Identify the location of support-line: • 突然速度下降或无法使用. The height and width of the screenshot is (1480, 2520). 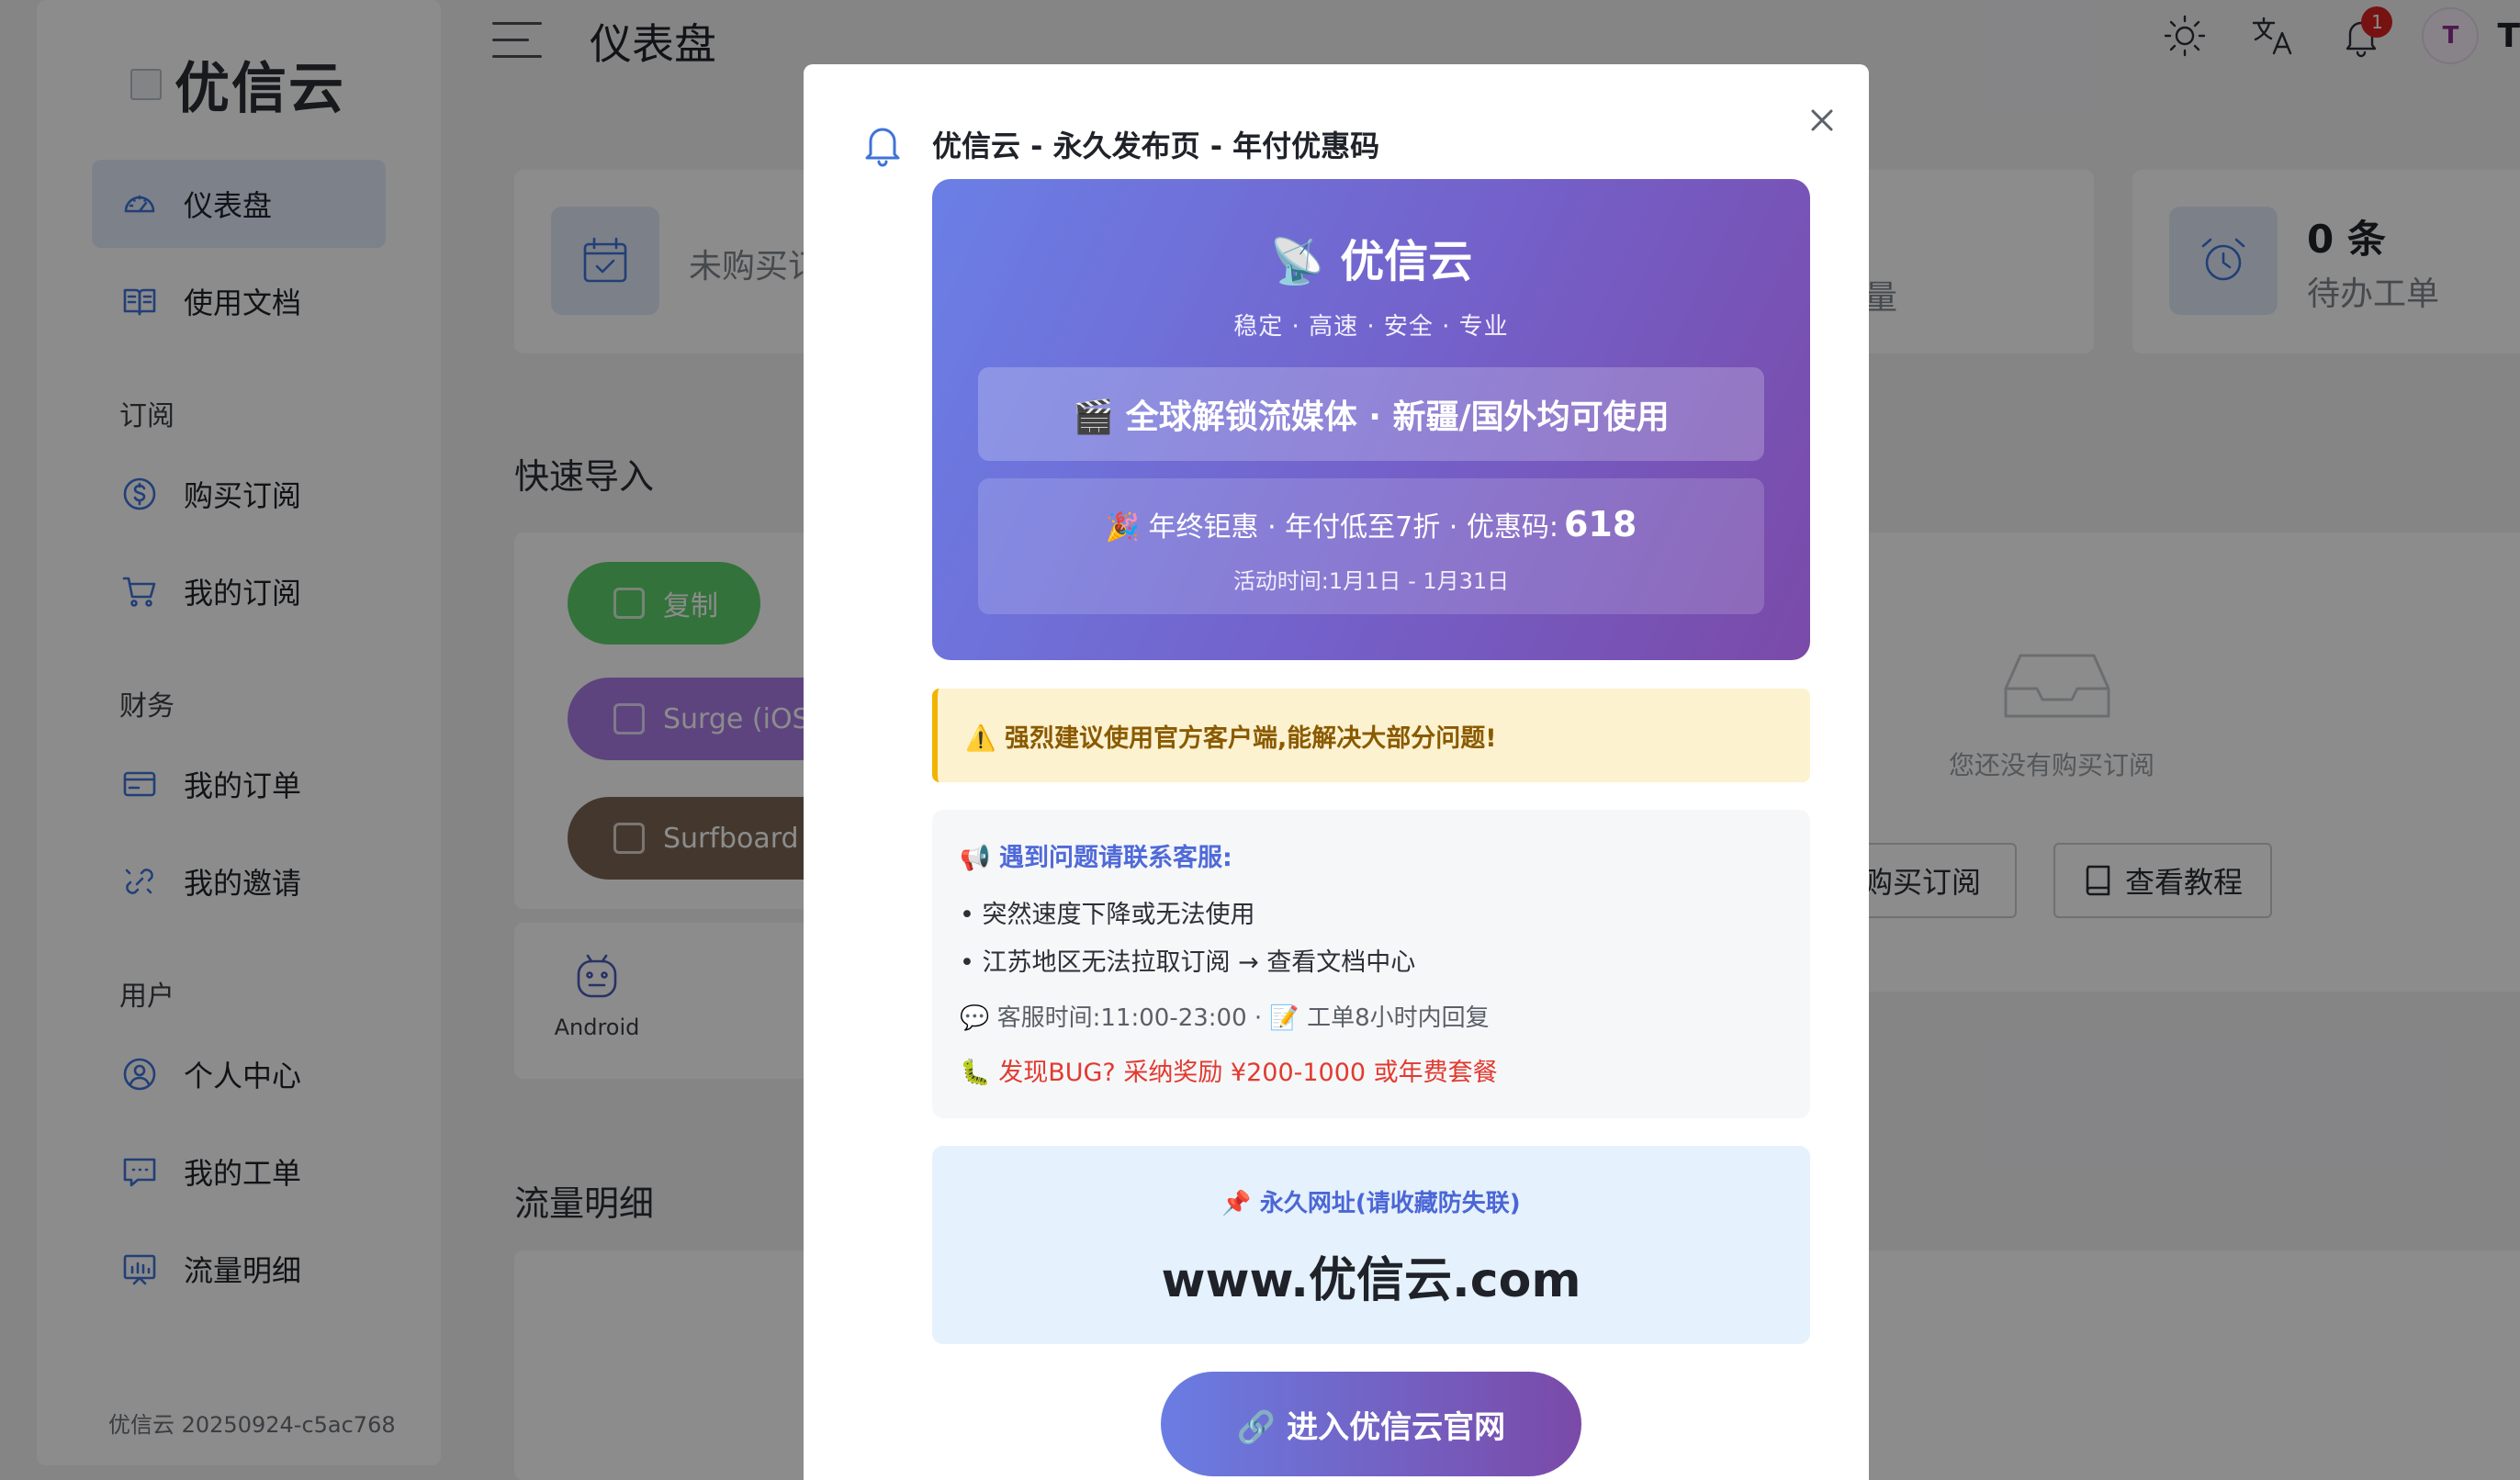
(1107, 915).